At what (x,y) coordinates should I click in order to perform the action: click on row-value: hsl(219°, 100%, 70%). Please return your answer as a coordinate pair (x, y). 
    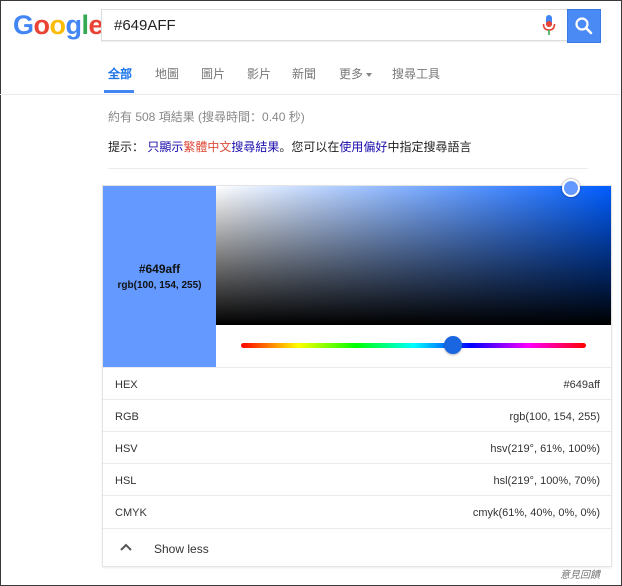
    Looking at the image, I should click on (546, 481).